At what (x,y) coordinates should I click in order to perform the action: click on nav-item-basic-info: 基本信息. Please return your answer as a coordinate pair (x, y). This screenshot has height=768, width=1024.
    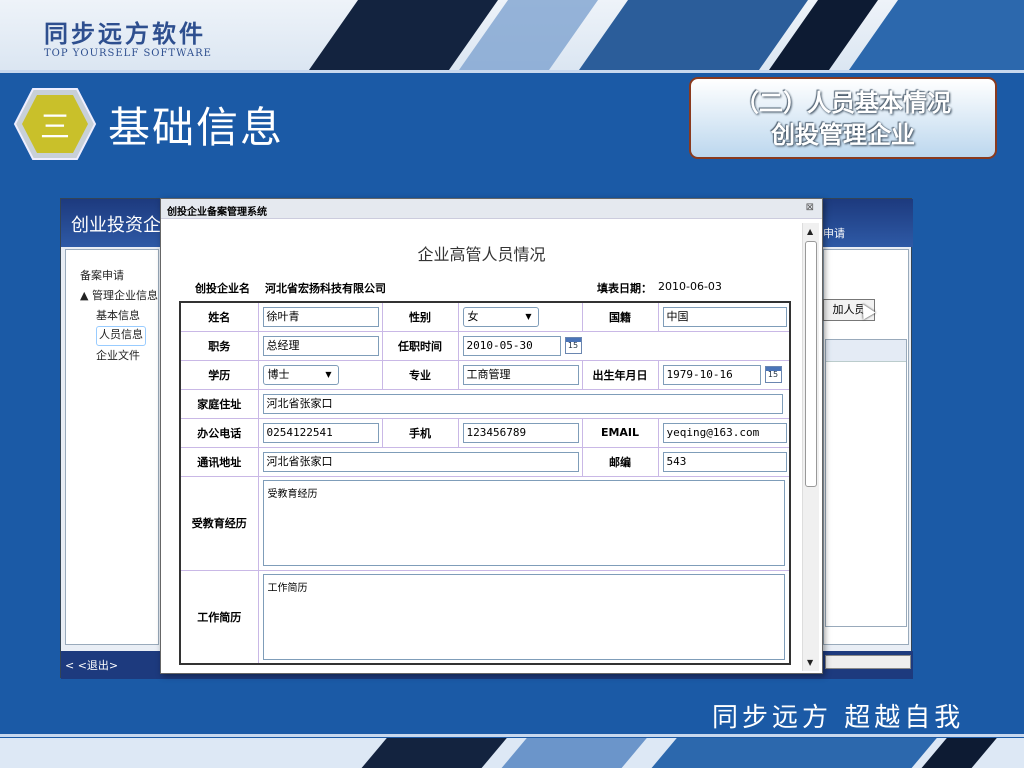
    Looking at the image, I should click on (119, 316).